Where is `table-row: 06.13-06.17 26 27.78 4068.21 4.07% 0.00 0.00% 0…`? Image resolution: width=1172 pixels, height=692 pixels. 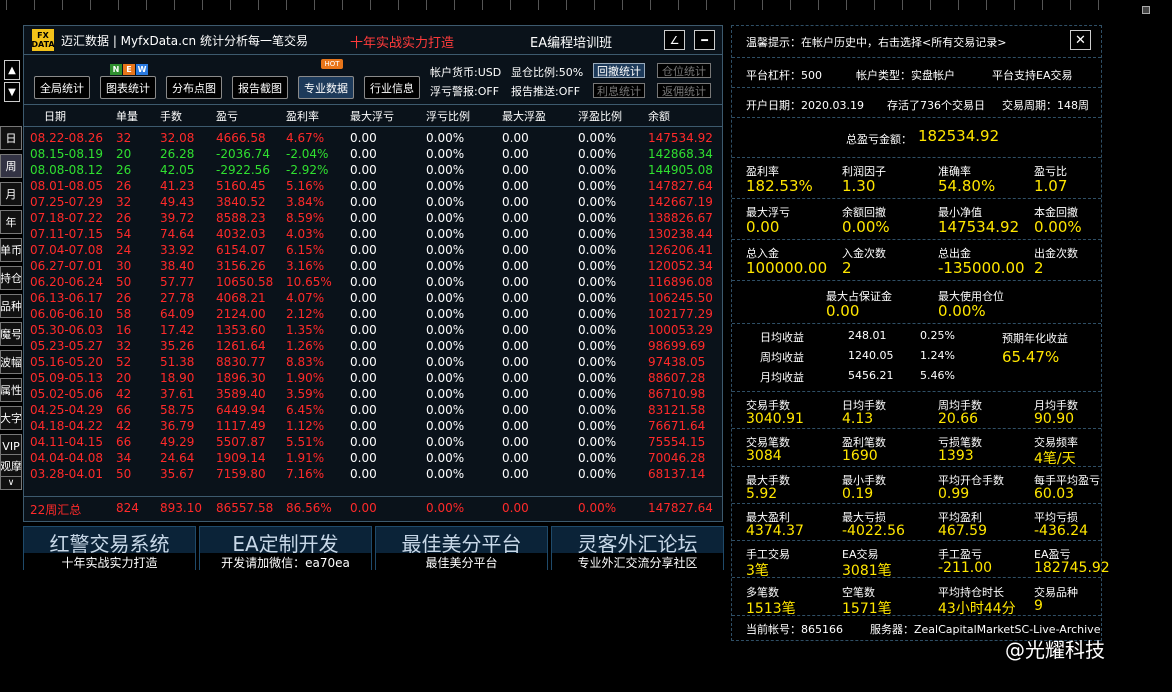
table-row: 06.13-06.17 26 27.78 4068.21 4.07% 0.00 0.00% 0… is located at coordinates (373, 298).